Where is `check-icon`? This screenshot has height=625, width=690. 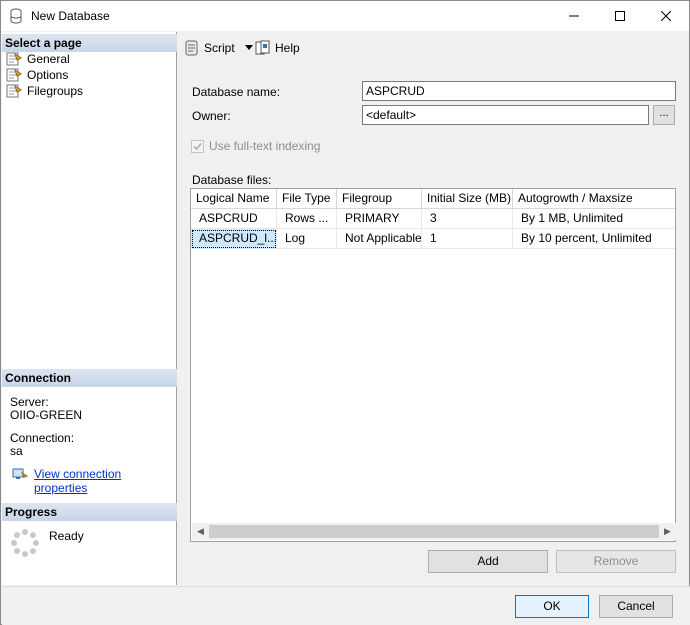
check-icon is located at coordinates (197, 147).